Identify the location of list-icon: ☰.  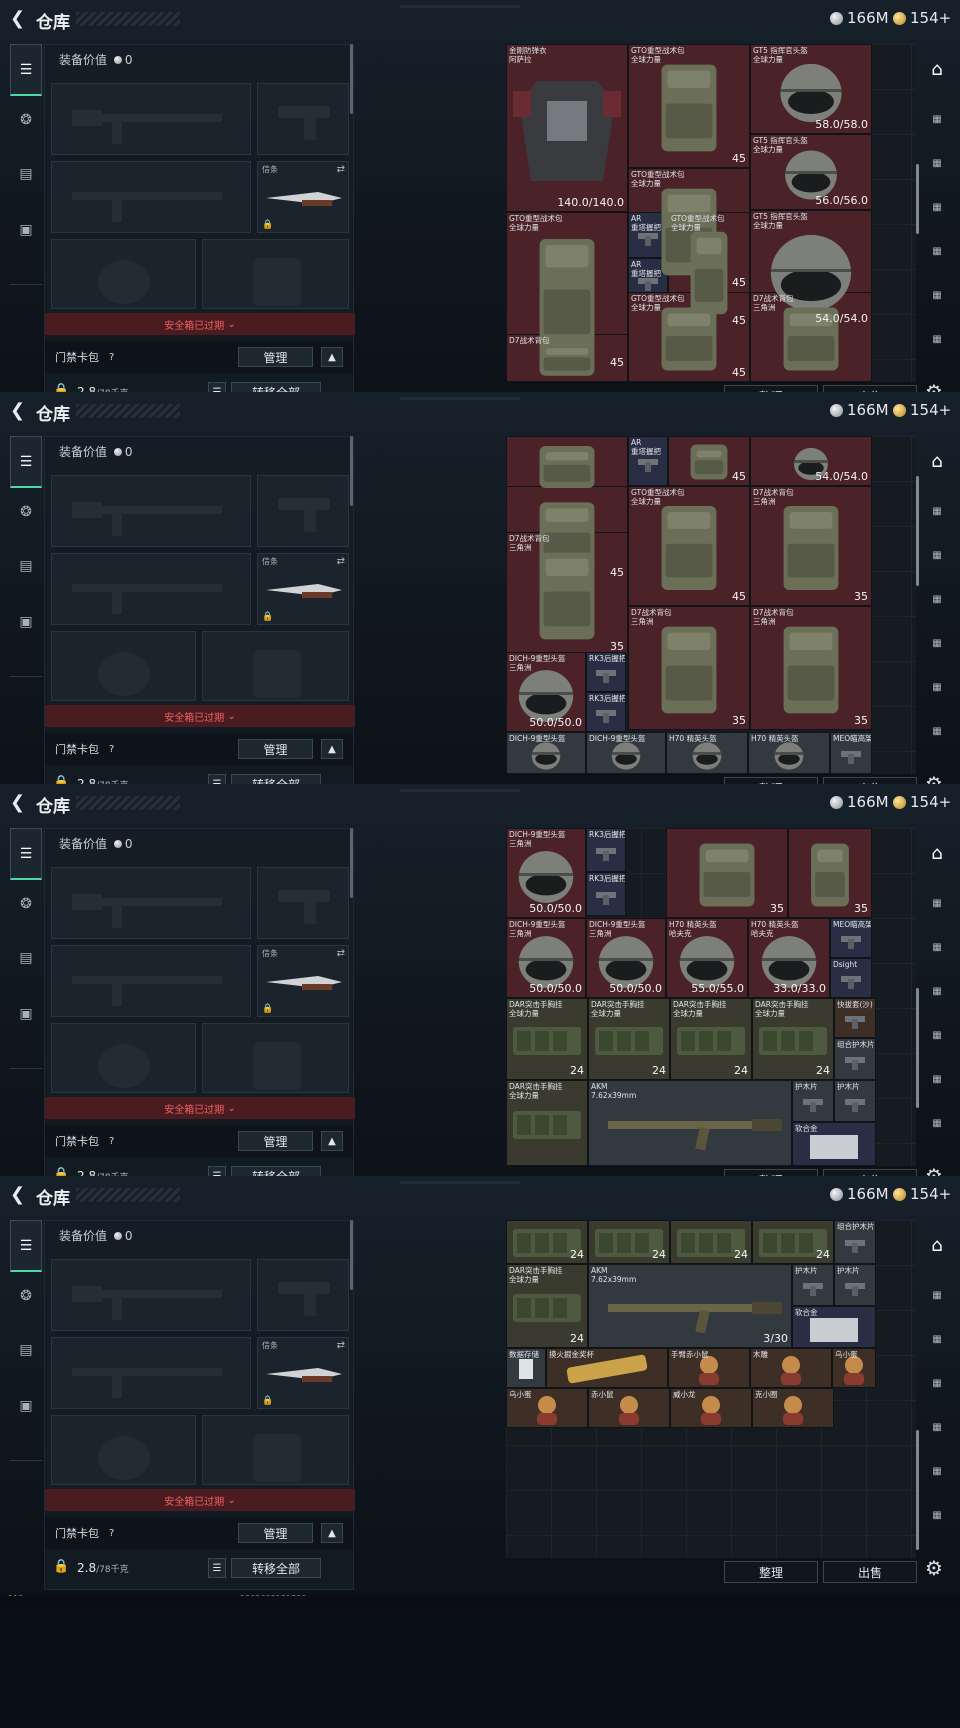
(217, 1568).